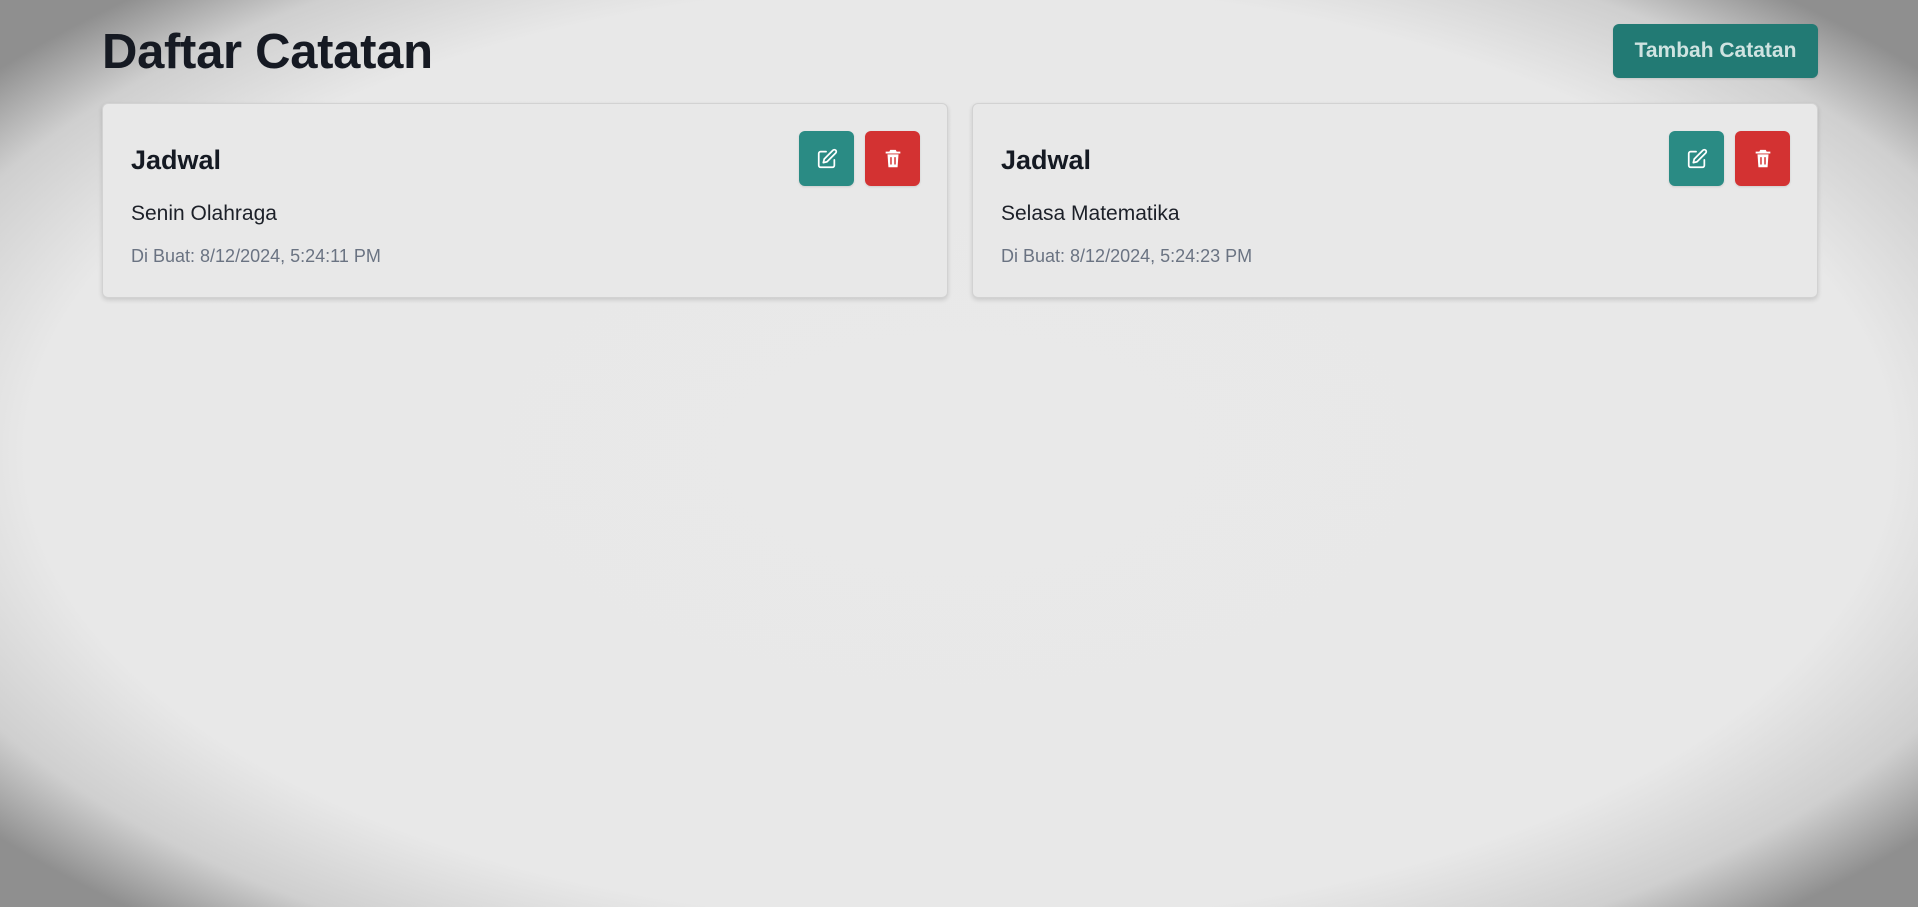 This screenshot has width=1918, height=907. I want to click on note-created-date: Di Buat: 8/12/2024, 5:24:23 PM, so click(1127, 256).